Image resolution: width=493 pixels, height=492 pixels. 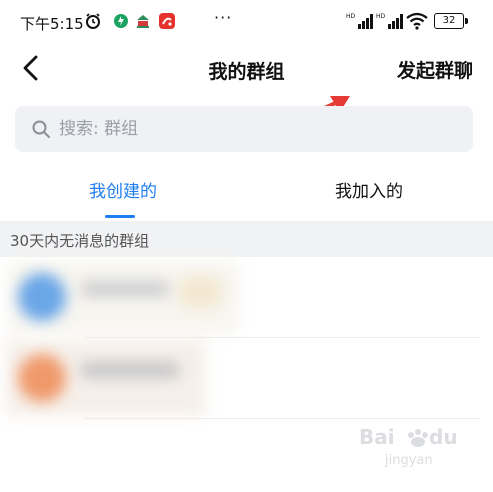 I want to click on tab-bar: 我创建的 我加入的, so click(x=246, y=193).